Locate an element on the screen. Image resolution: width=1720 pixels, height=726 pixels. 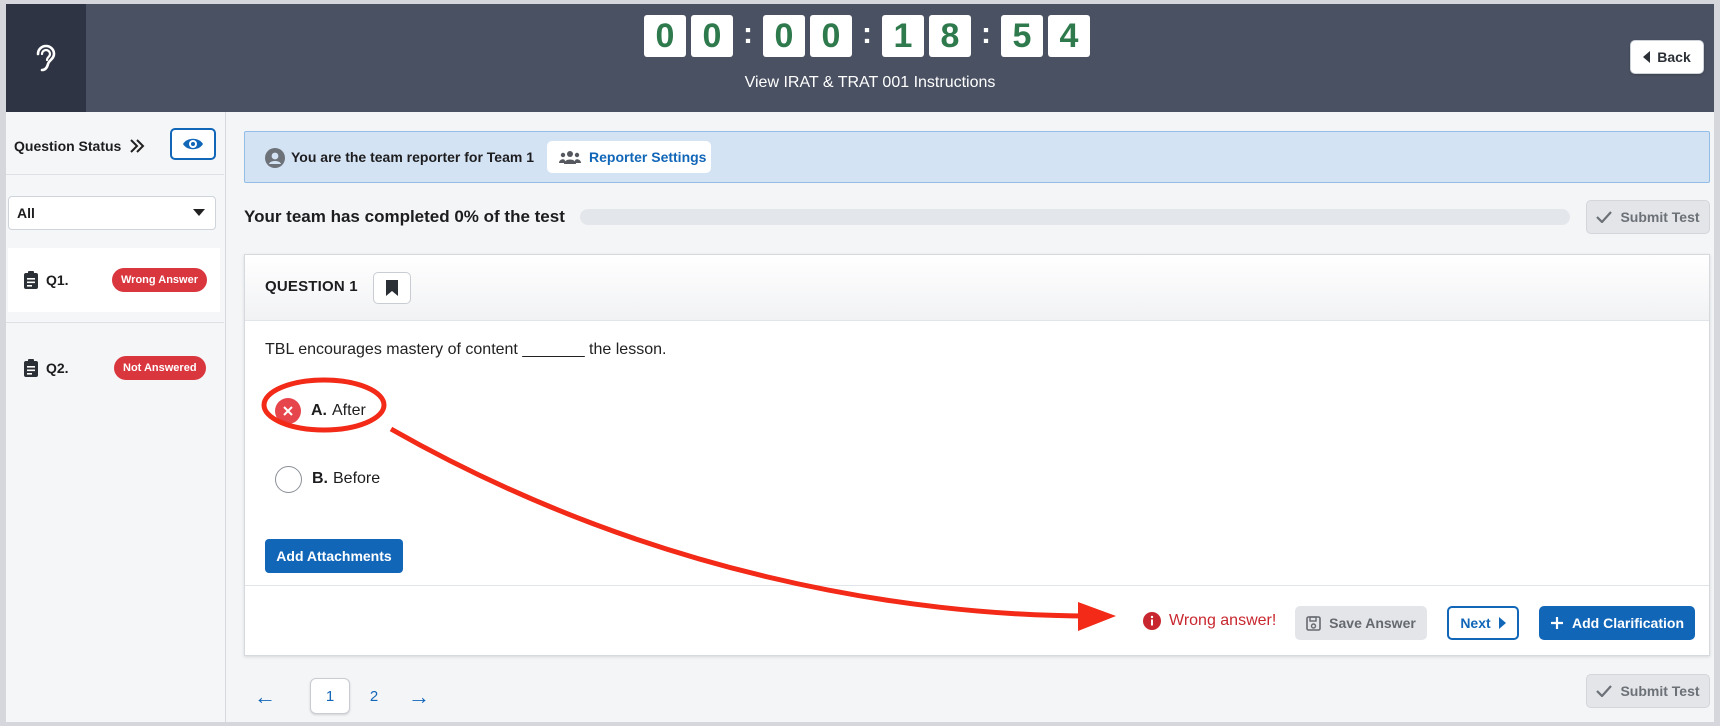
next-button: Next is located at coordinates (1483, 623).